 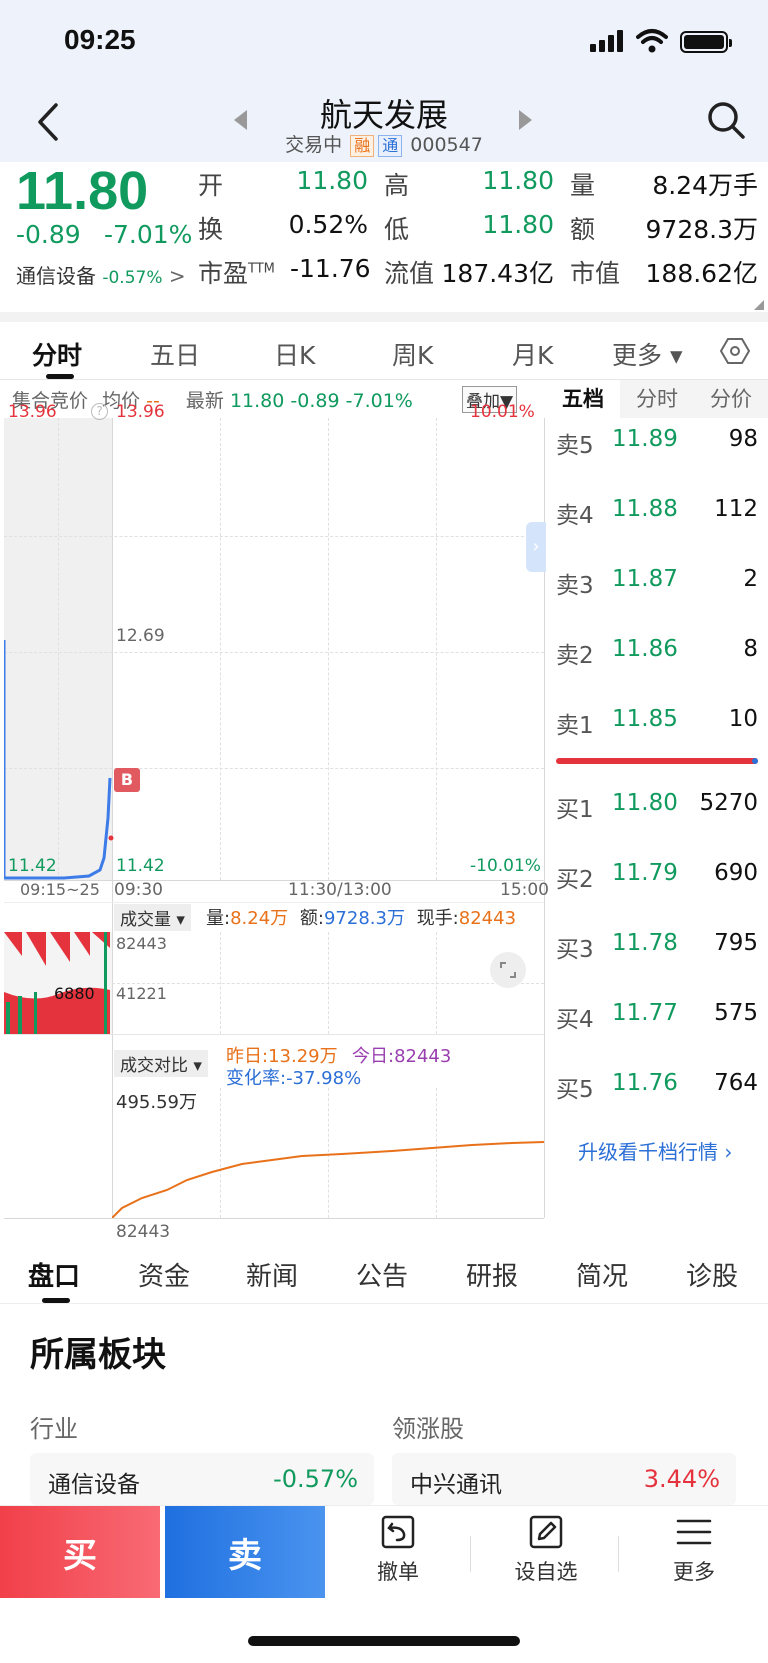 I want to click on ask-4-label: 卖4, so click(x=575, y=516).